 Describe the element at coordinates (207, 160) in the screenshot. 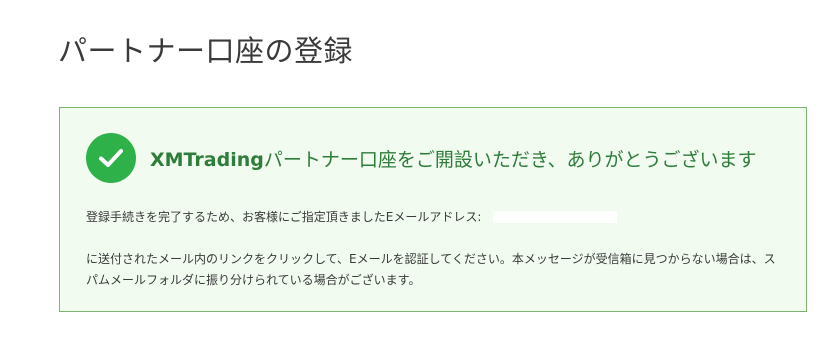

I see `brand-name: XMTrading` at that location.